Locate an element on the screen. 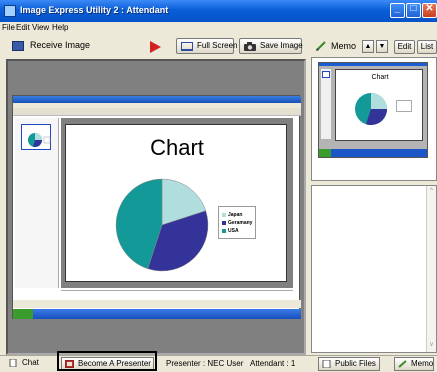  app-icon is located at coordinates (10, 11).